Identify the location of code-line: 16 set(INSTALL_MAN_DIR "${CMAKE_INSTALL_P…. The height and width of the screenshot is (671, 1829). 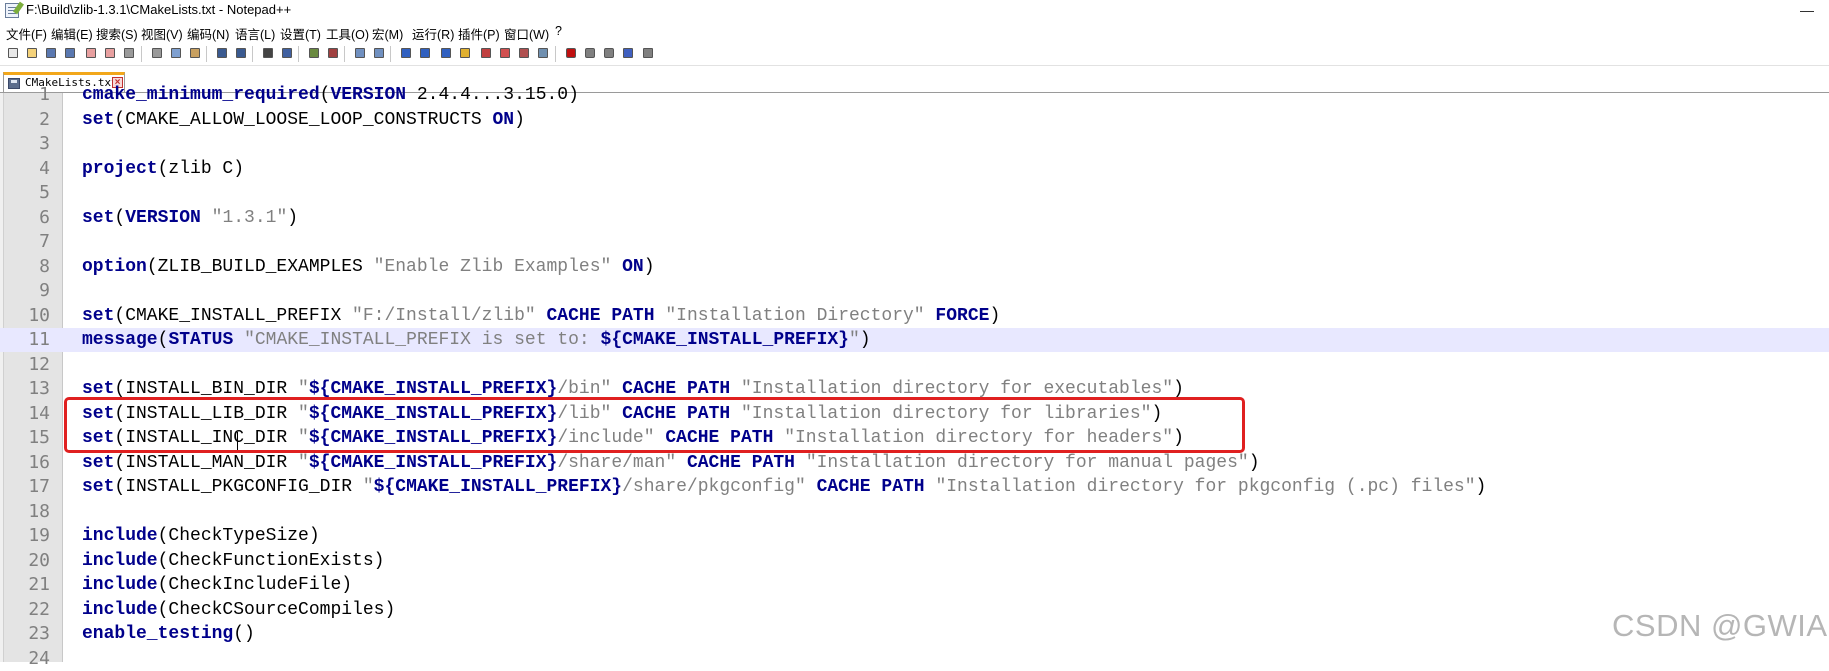
(914, 463).